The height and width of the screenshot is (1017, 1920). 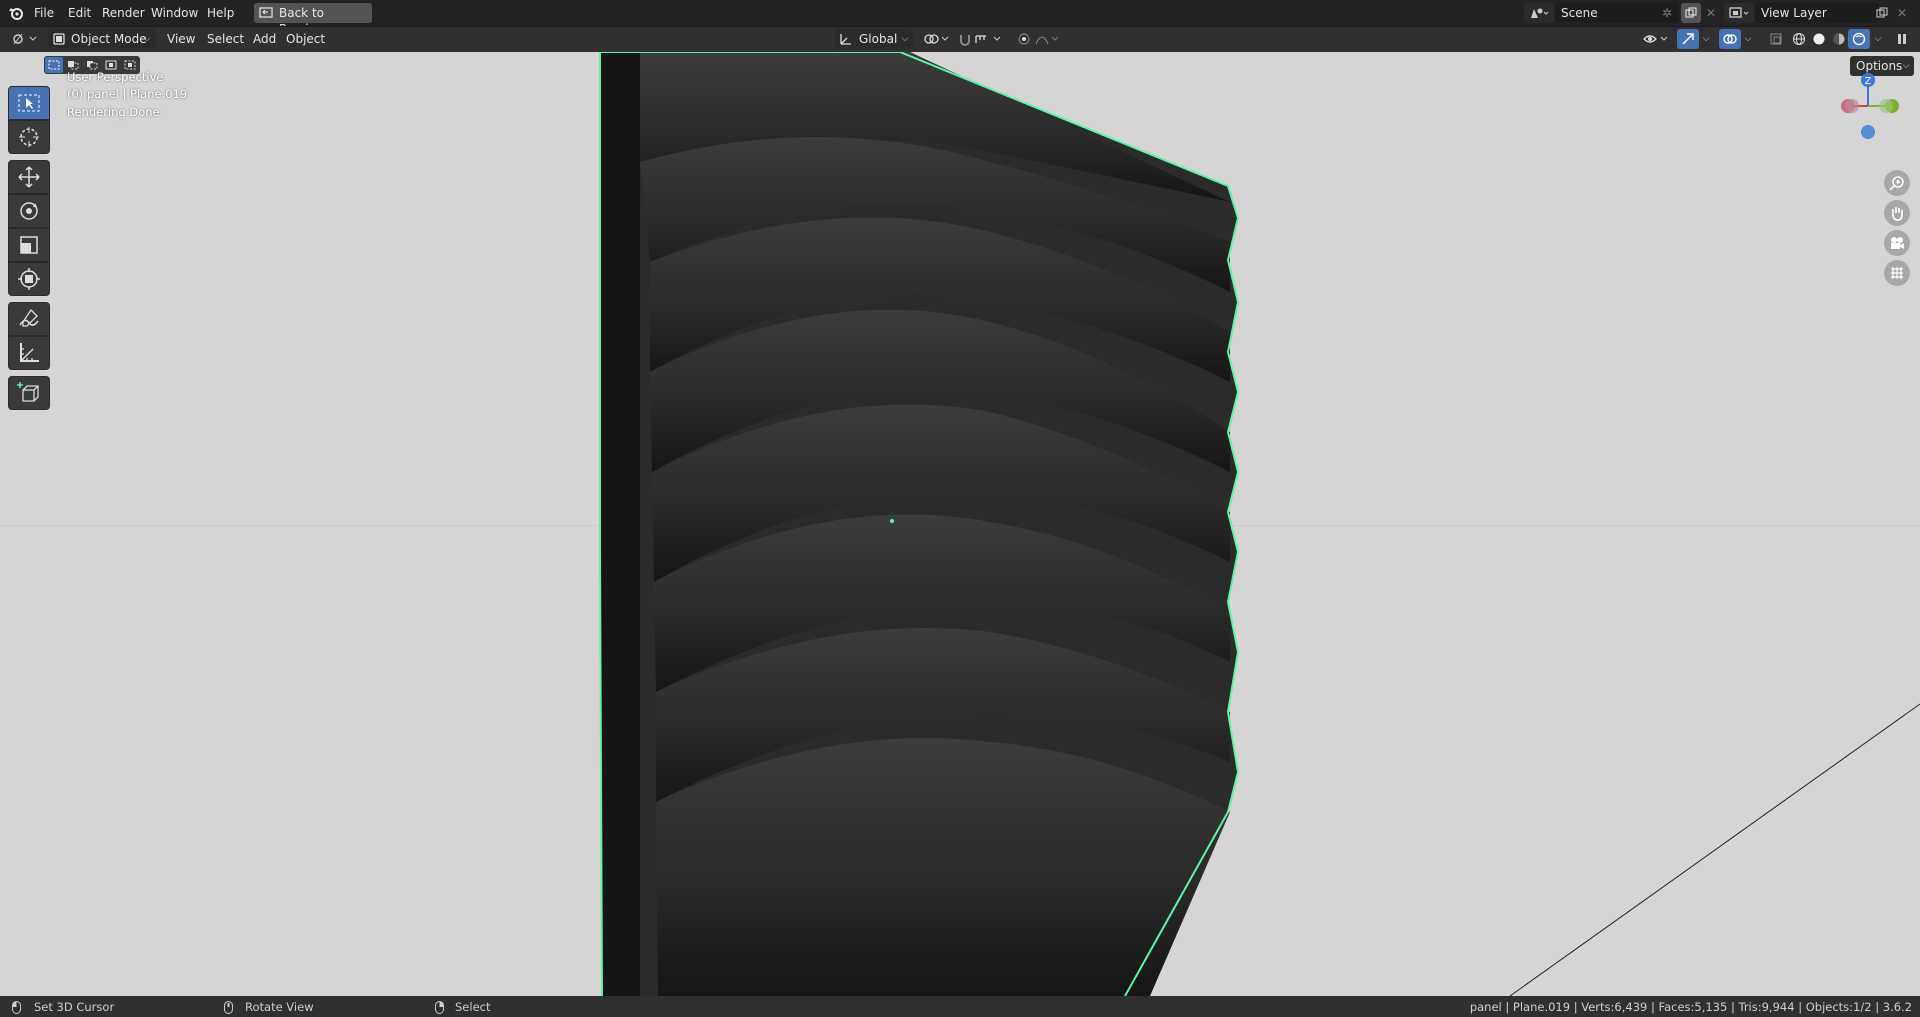 I want to click on object-info-label: (0) panel | Plane.019, so click(x=127, y=94).